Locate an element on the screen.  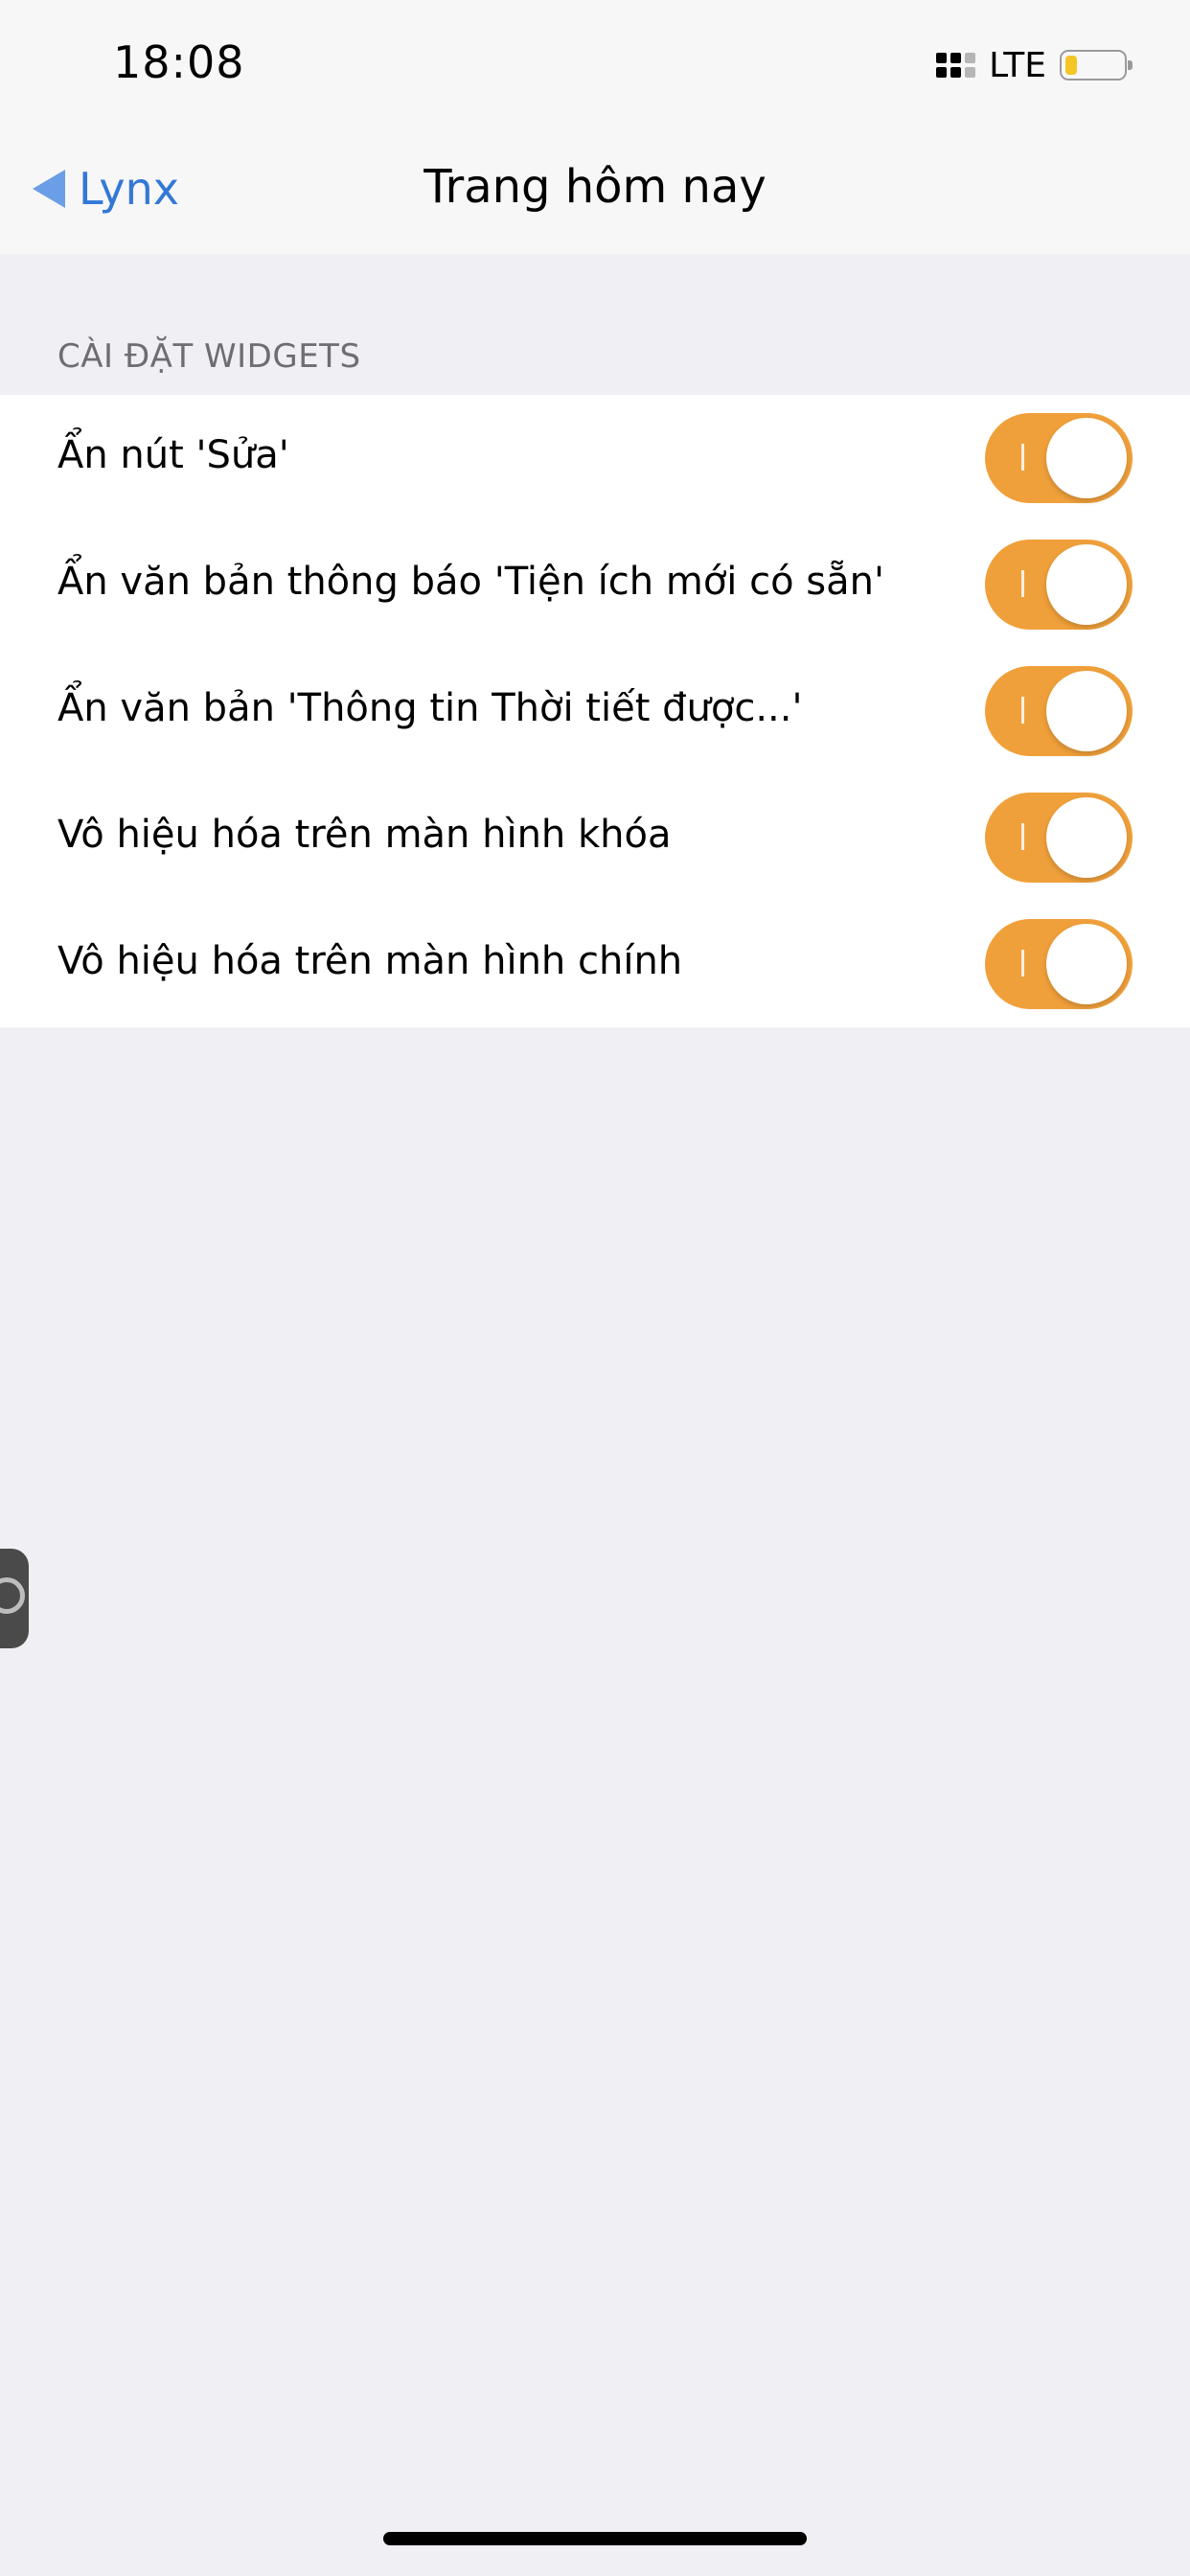
signal-bars-icon is located at coordinates (956, 65).